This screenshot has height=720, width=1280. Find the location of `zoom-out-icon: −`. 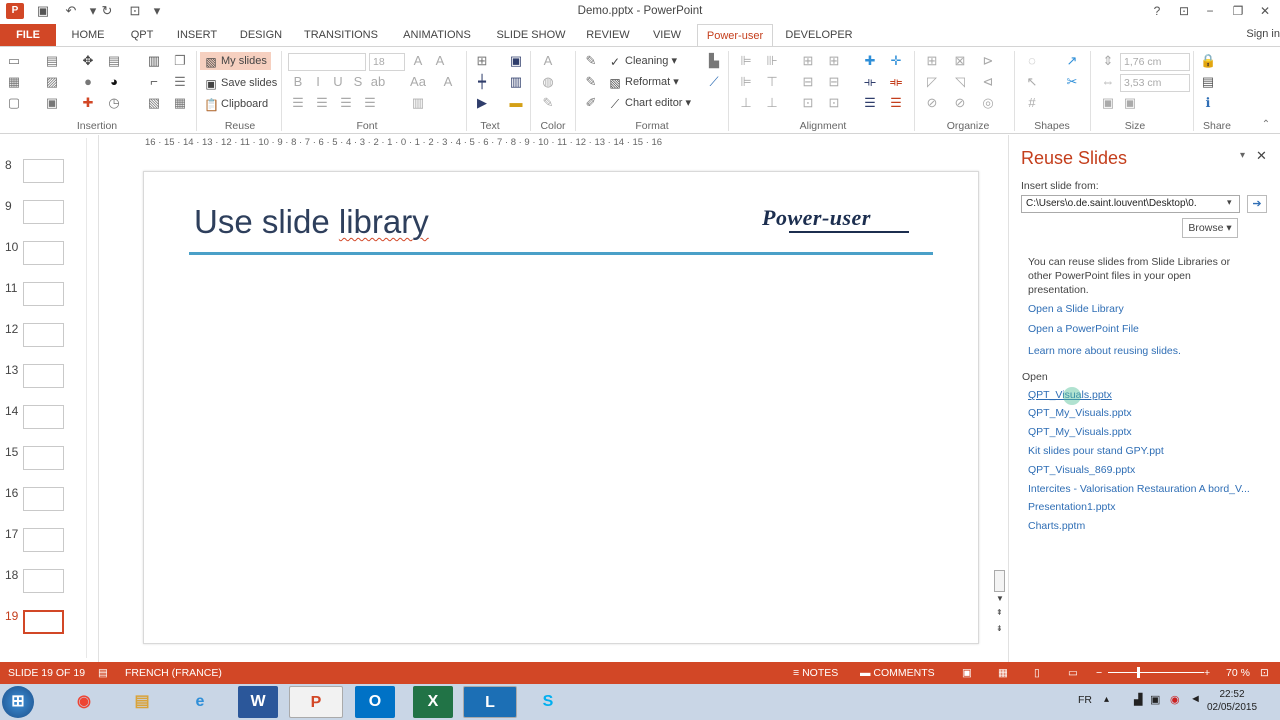

zoom-out-icon: − is located at coordinates (1099, 673).